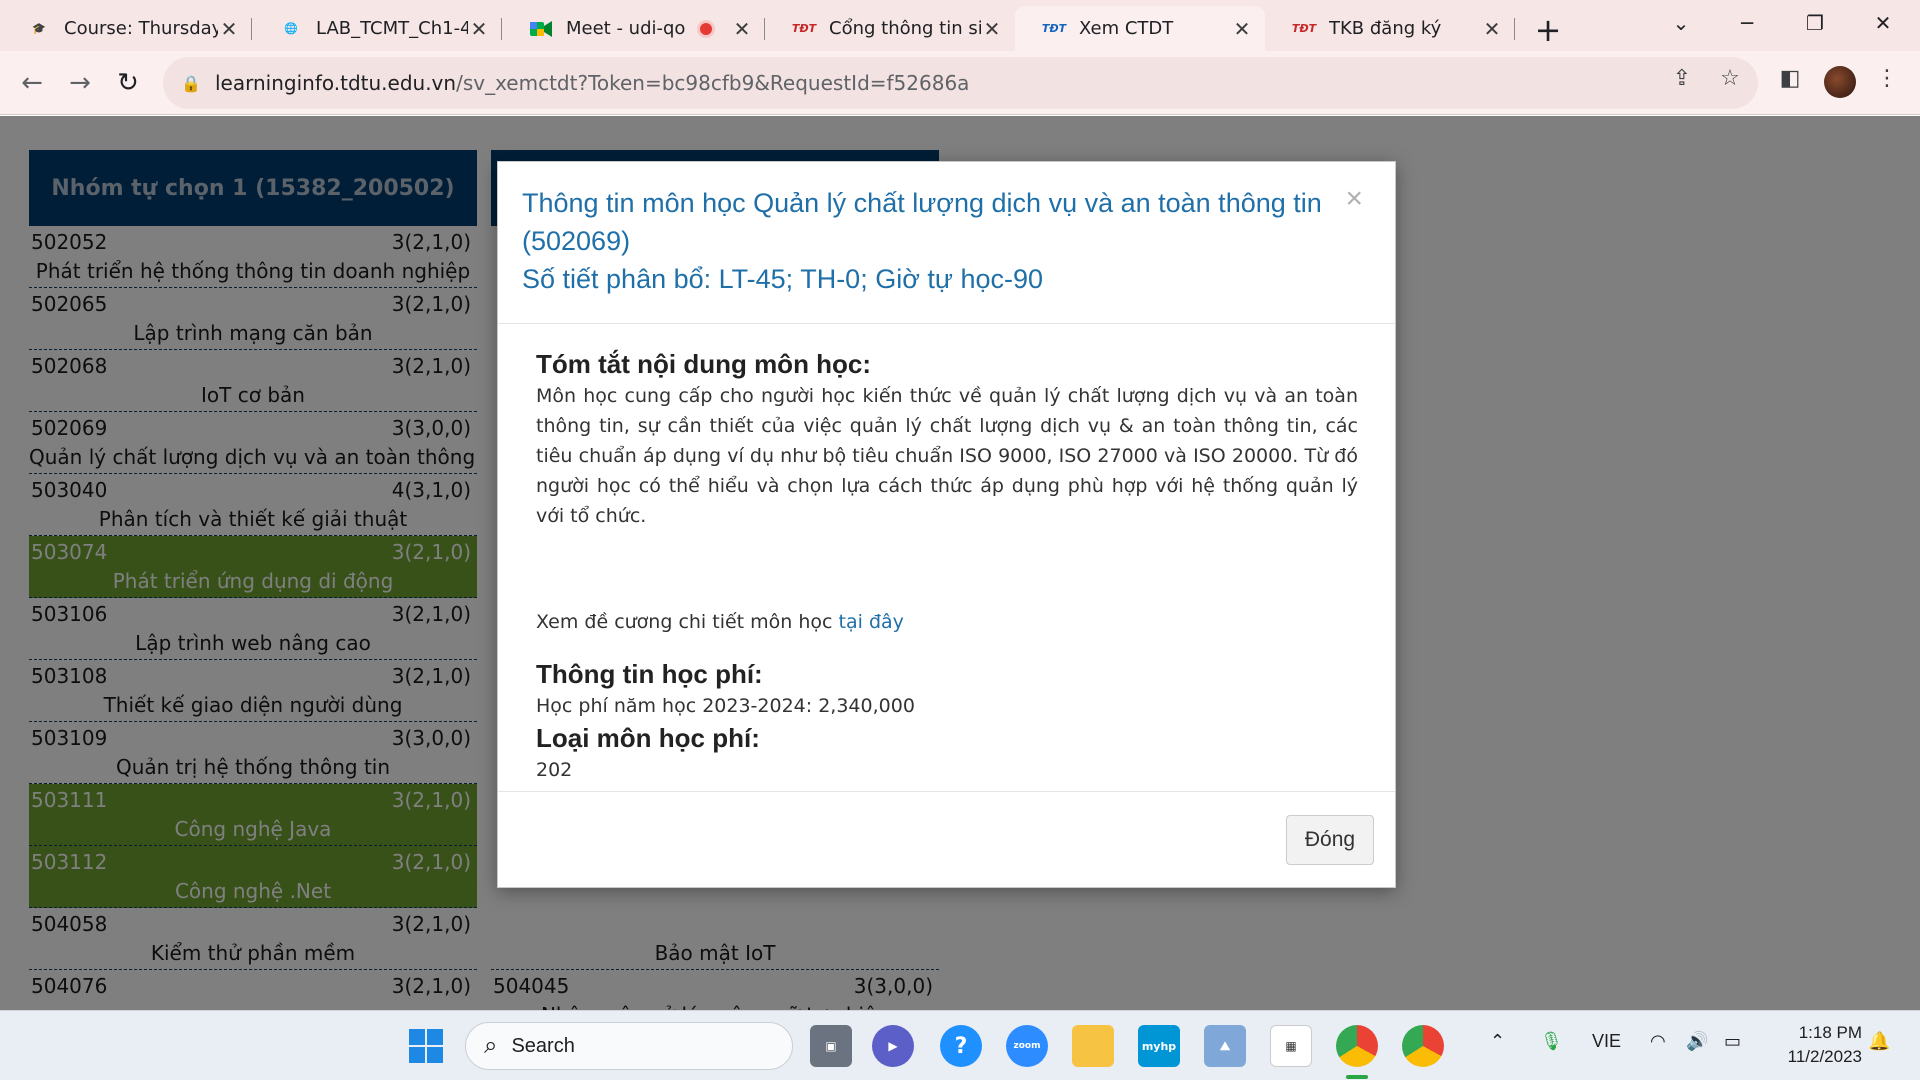  What do you see at coordinates (1879, 1041) in the screenshot?
I see `notification-bell-icon: 🔔` at bounding box center [1879, 1041].